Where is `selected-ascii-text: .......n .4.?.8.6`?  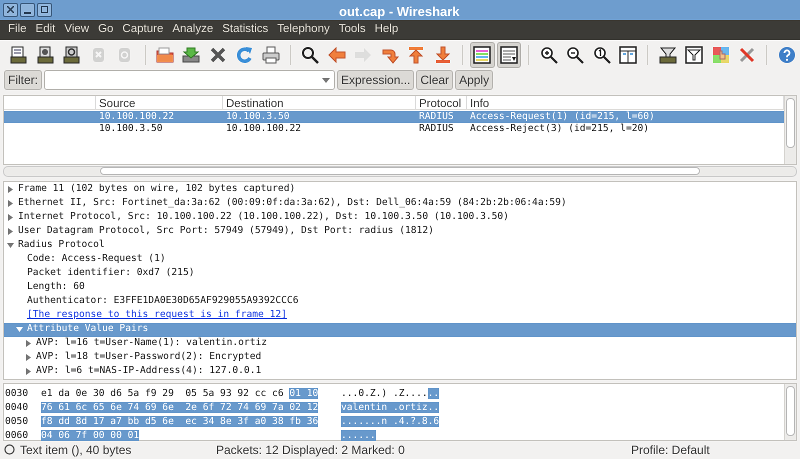 selected-ascii-text: .......n .4.?.8.6 is located at coordinates (390, 421).